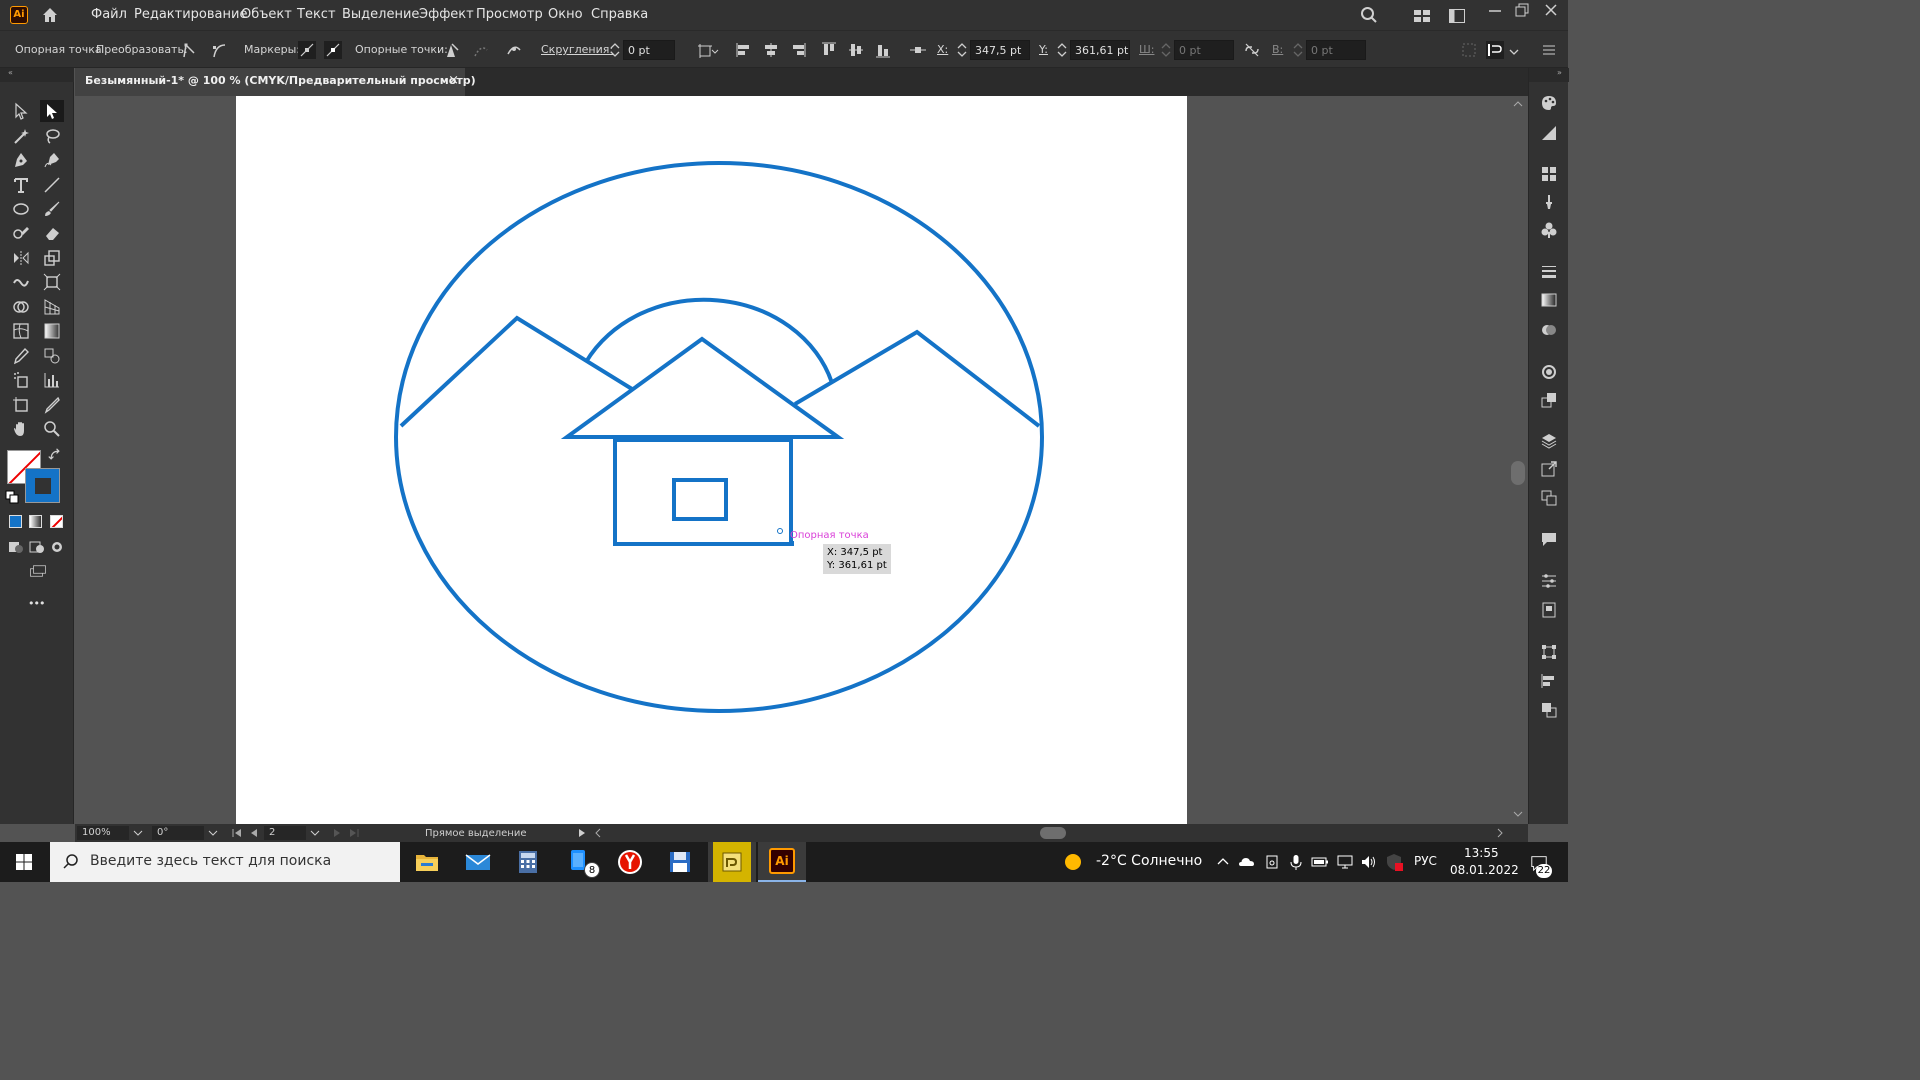  What do you see at coordinates (1549, 230) in the screenshot?
I see `symbols-panel-icon` at bounding box center [1549, 230].